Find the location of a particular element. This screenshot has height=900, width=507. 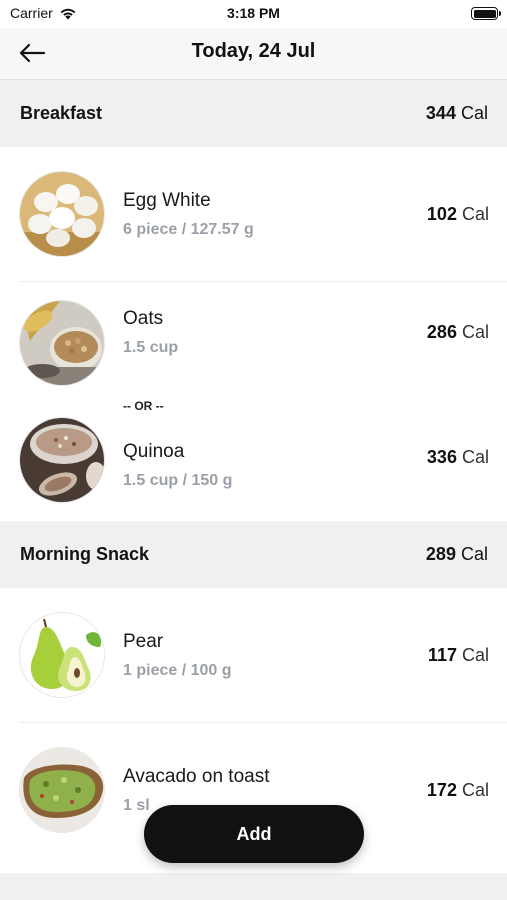

status-bar: Carrier 3:18 PM is located at coordinates (253, 14).